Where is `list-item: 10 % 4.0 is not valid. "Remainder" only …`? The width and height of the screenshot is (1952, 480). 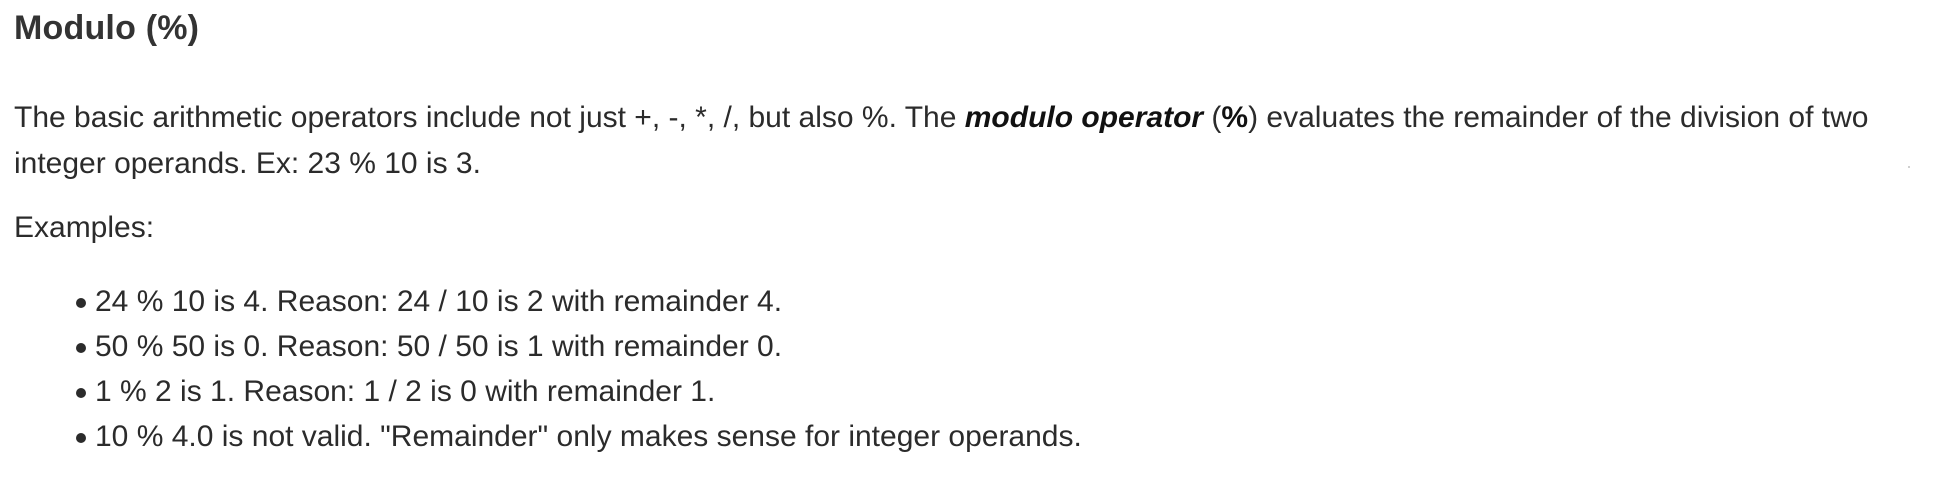
list-item: 10 % 4.0 is not valid. "Remainder" only … is located at coordinates (1007, 436).